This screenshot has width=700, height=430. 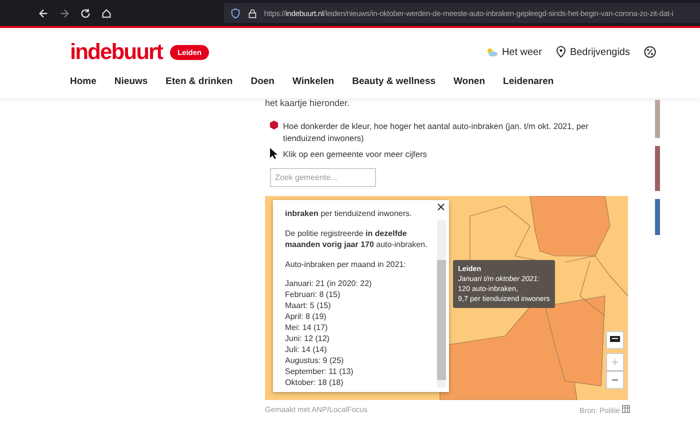 What do you see at coordinates (436, 132) in the screenshot?
I see `legend-text: Hoe donkerder de kleur, hoe hoger het aantal auto-inbraken (jan. t/m okt. 2021, per tienduizend inwoners)` at bounding box center [436, 132].